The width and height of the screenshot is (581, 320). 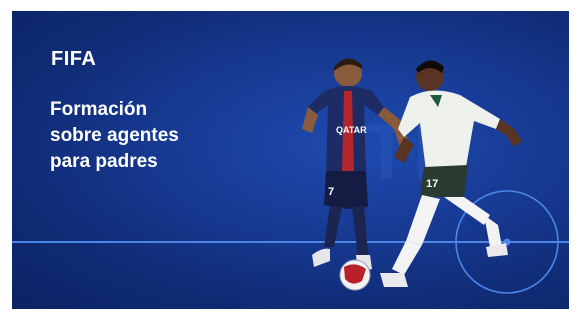 I want to click on jersey-number-left: 7, so click(x=331, y=192).